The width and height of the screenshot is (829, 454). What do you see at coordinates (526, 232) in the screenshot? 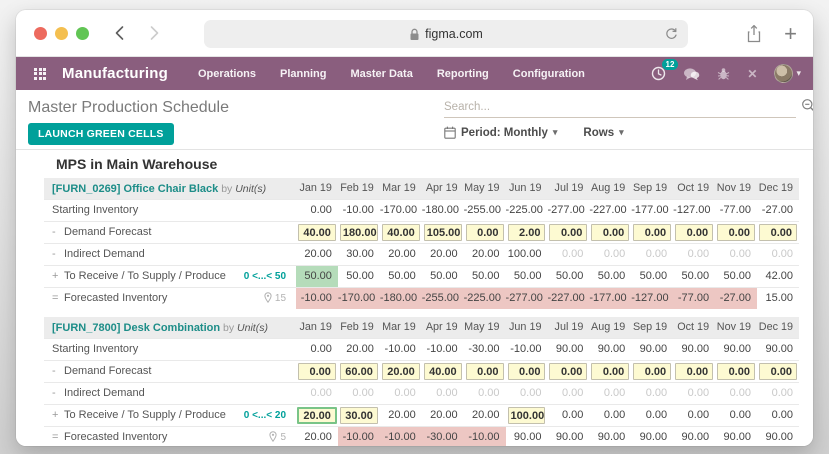
I see `forecast-input: 2.00` at bounding box center [526, 232].